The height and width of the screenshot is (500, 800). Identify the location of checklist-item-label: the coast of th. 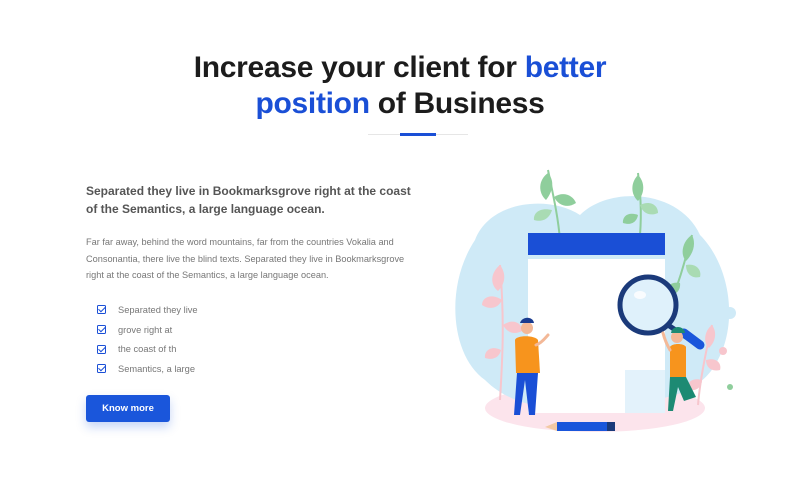
(147, 349).